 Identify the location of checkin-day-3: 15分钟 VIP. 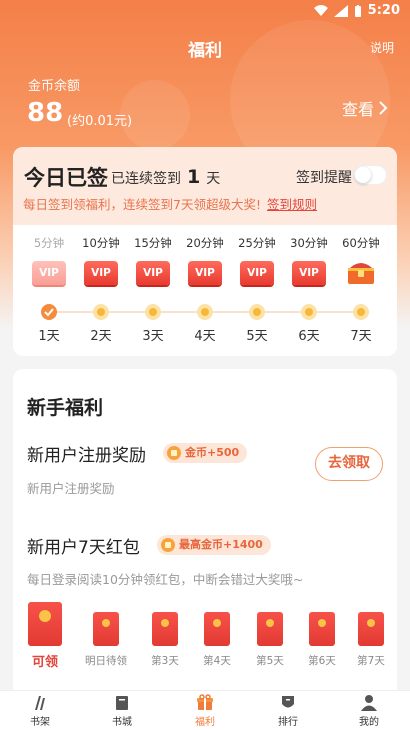
(153, 260).